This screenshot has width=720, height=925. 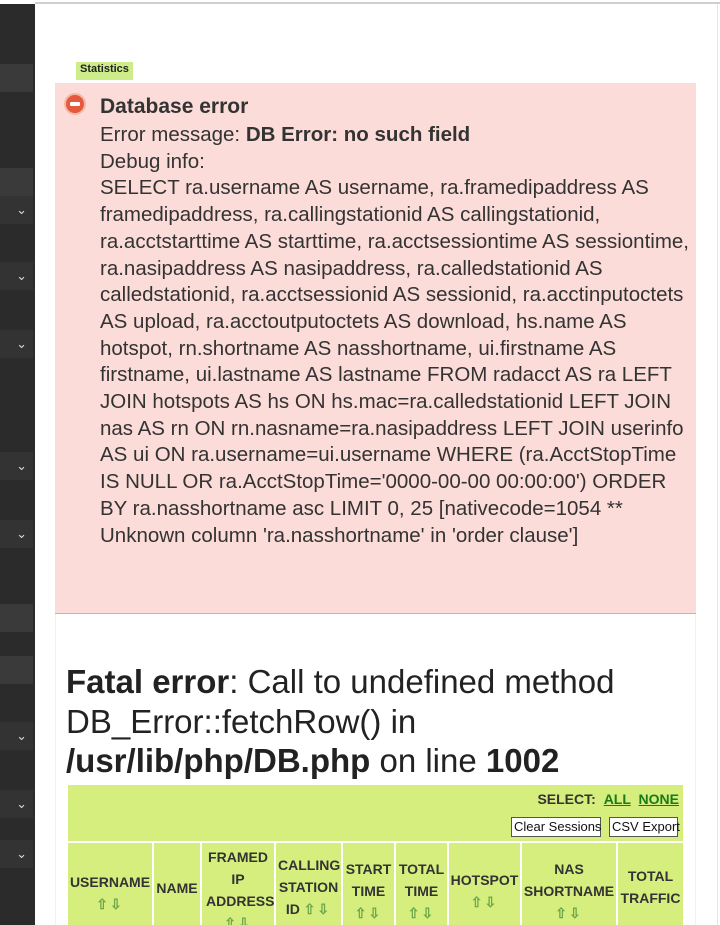 I want to click on col-header-name: NAME, so click(x=177, y=884).